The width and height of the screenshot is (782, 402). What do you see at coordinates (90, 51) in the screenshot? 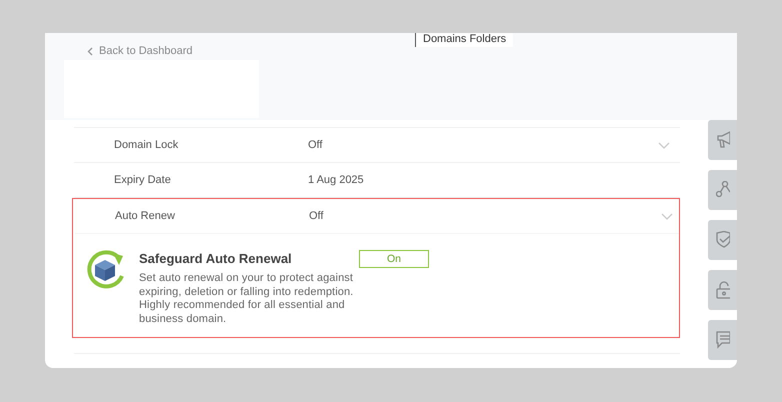
I see `chevron-left-icon` at bounding box center [90, 51].